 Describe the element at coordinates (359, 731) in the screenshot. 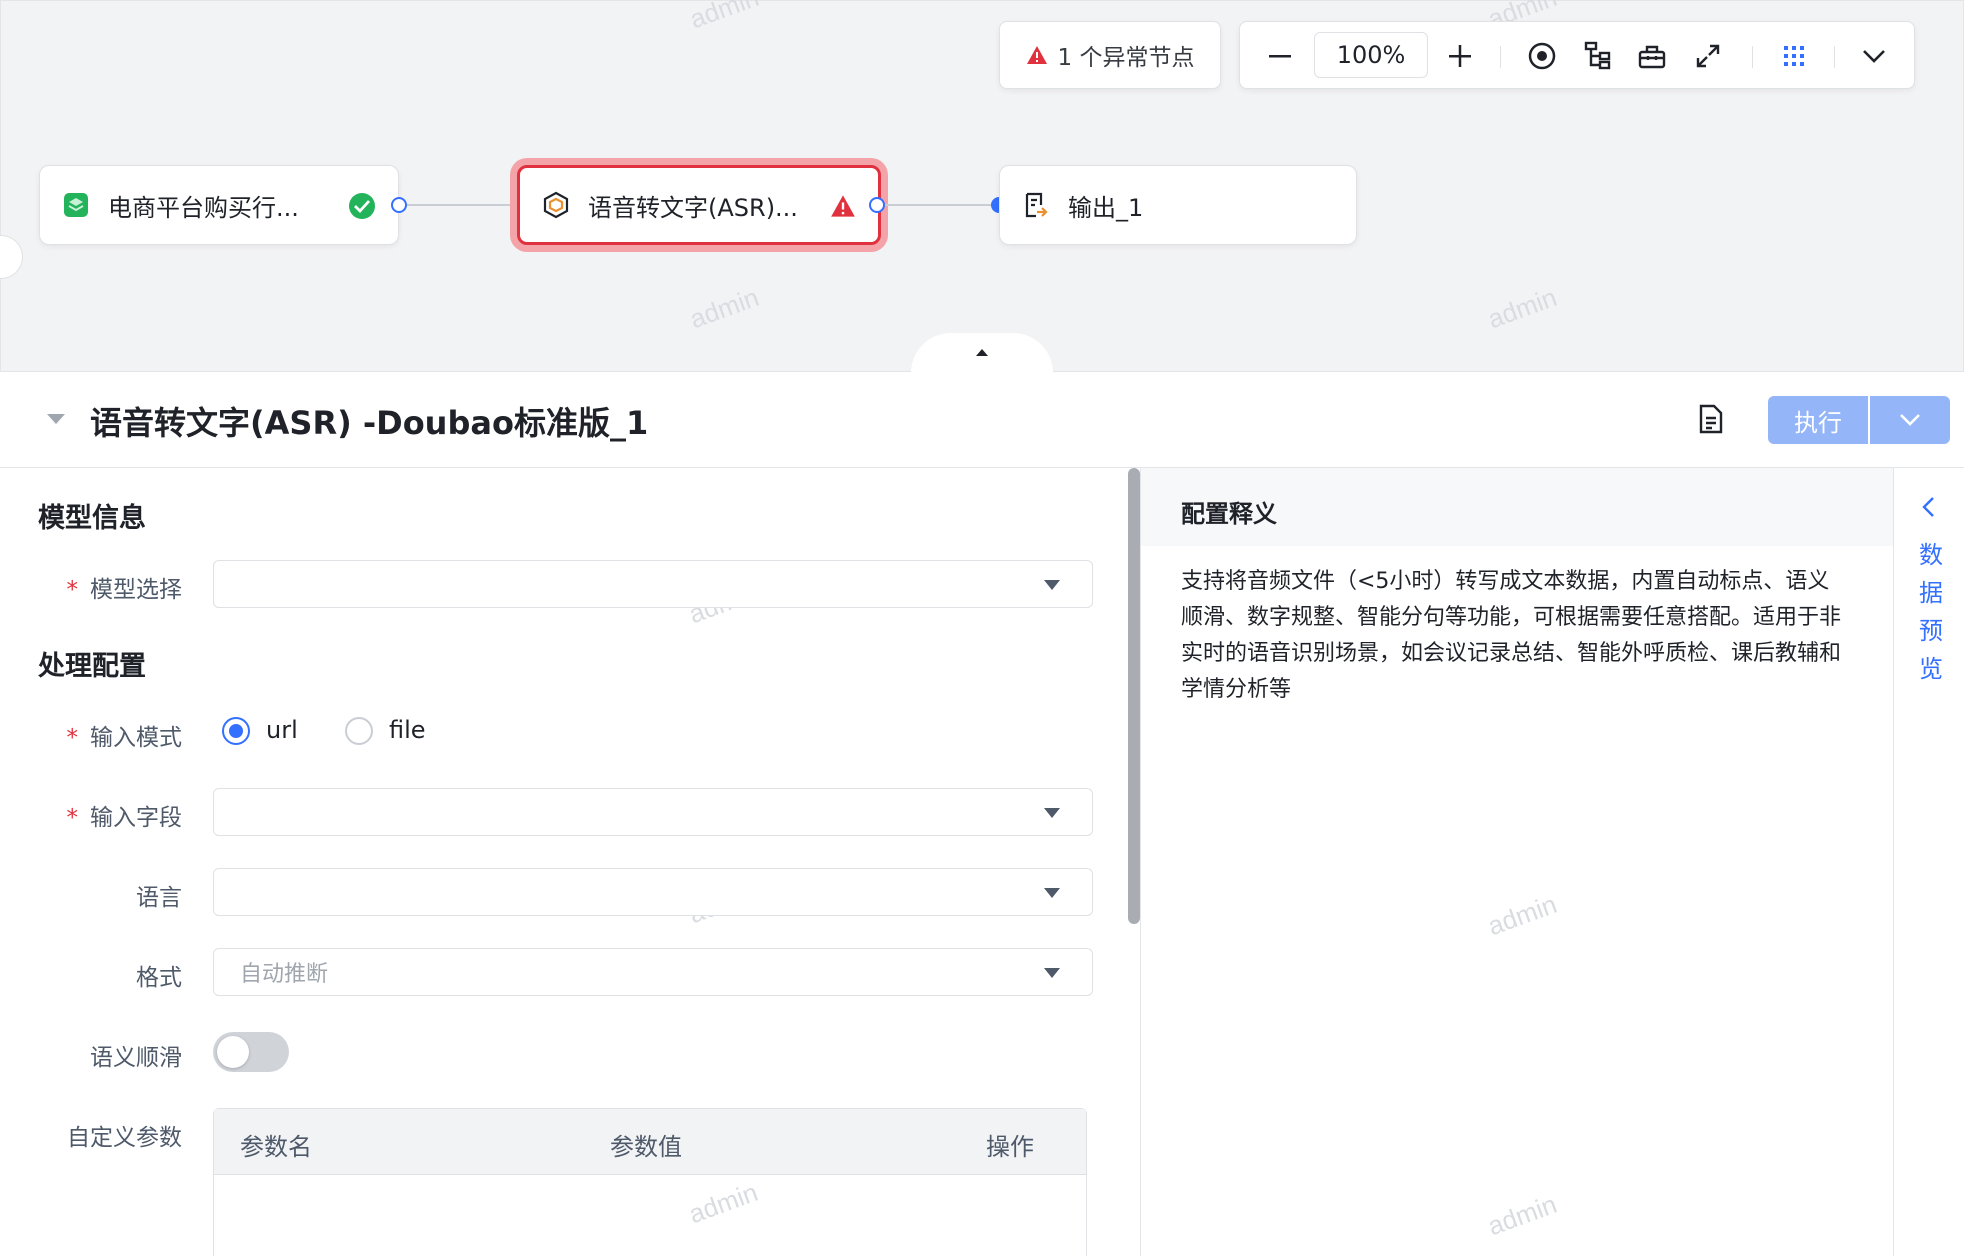

I see `radio-file` at that location.